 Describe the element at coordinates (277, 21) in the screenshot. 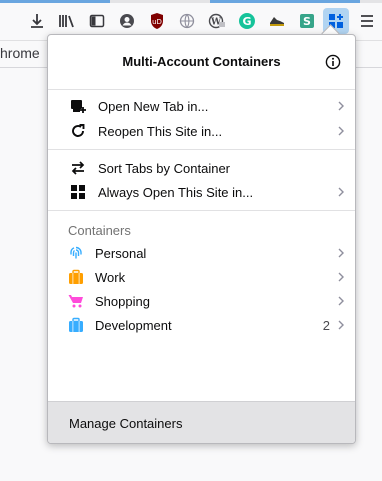

I see `shoe-icon` at that location.